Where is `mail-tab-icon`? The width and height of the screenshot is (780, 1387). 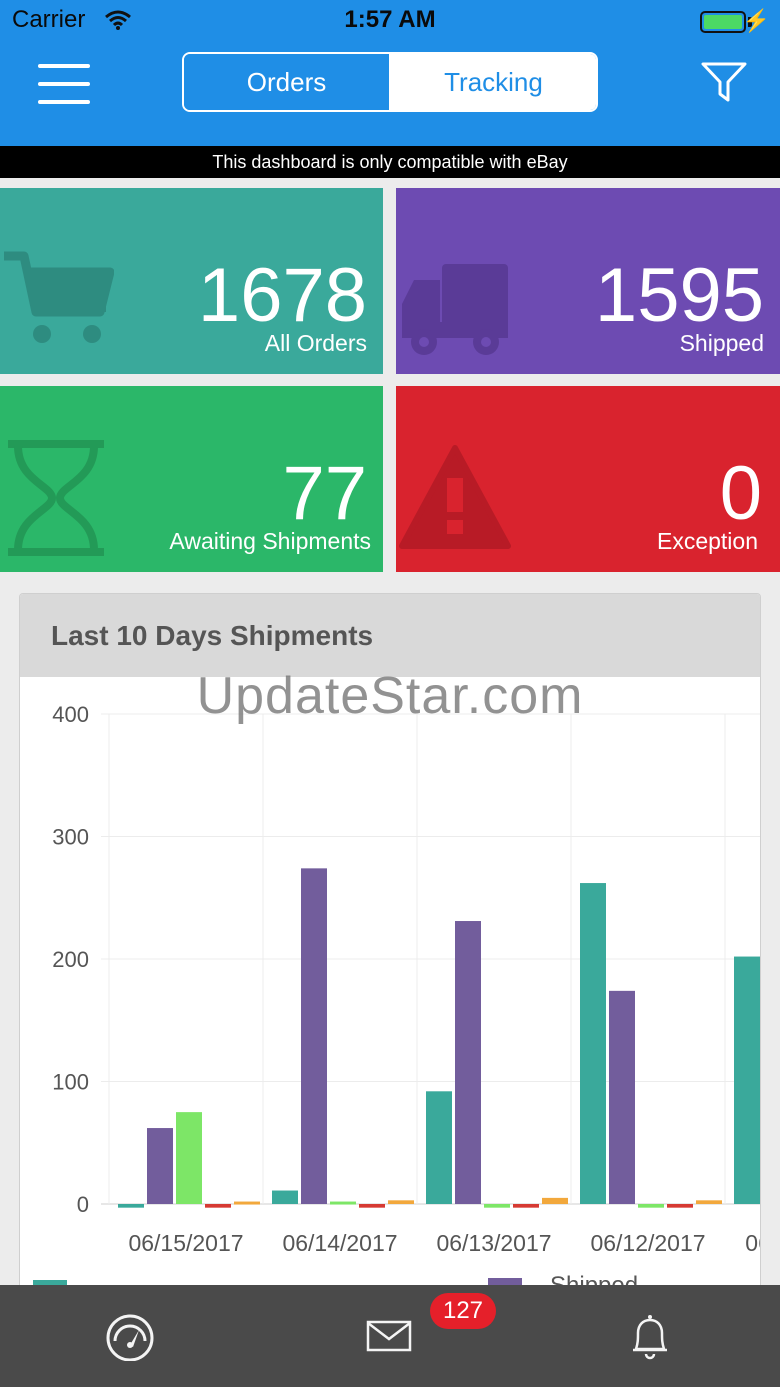 mail-tab-icon is located at coordinates (389, 1336).